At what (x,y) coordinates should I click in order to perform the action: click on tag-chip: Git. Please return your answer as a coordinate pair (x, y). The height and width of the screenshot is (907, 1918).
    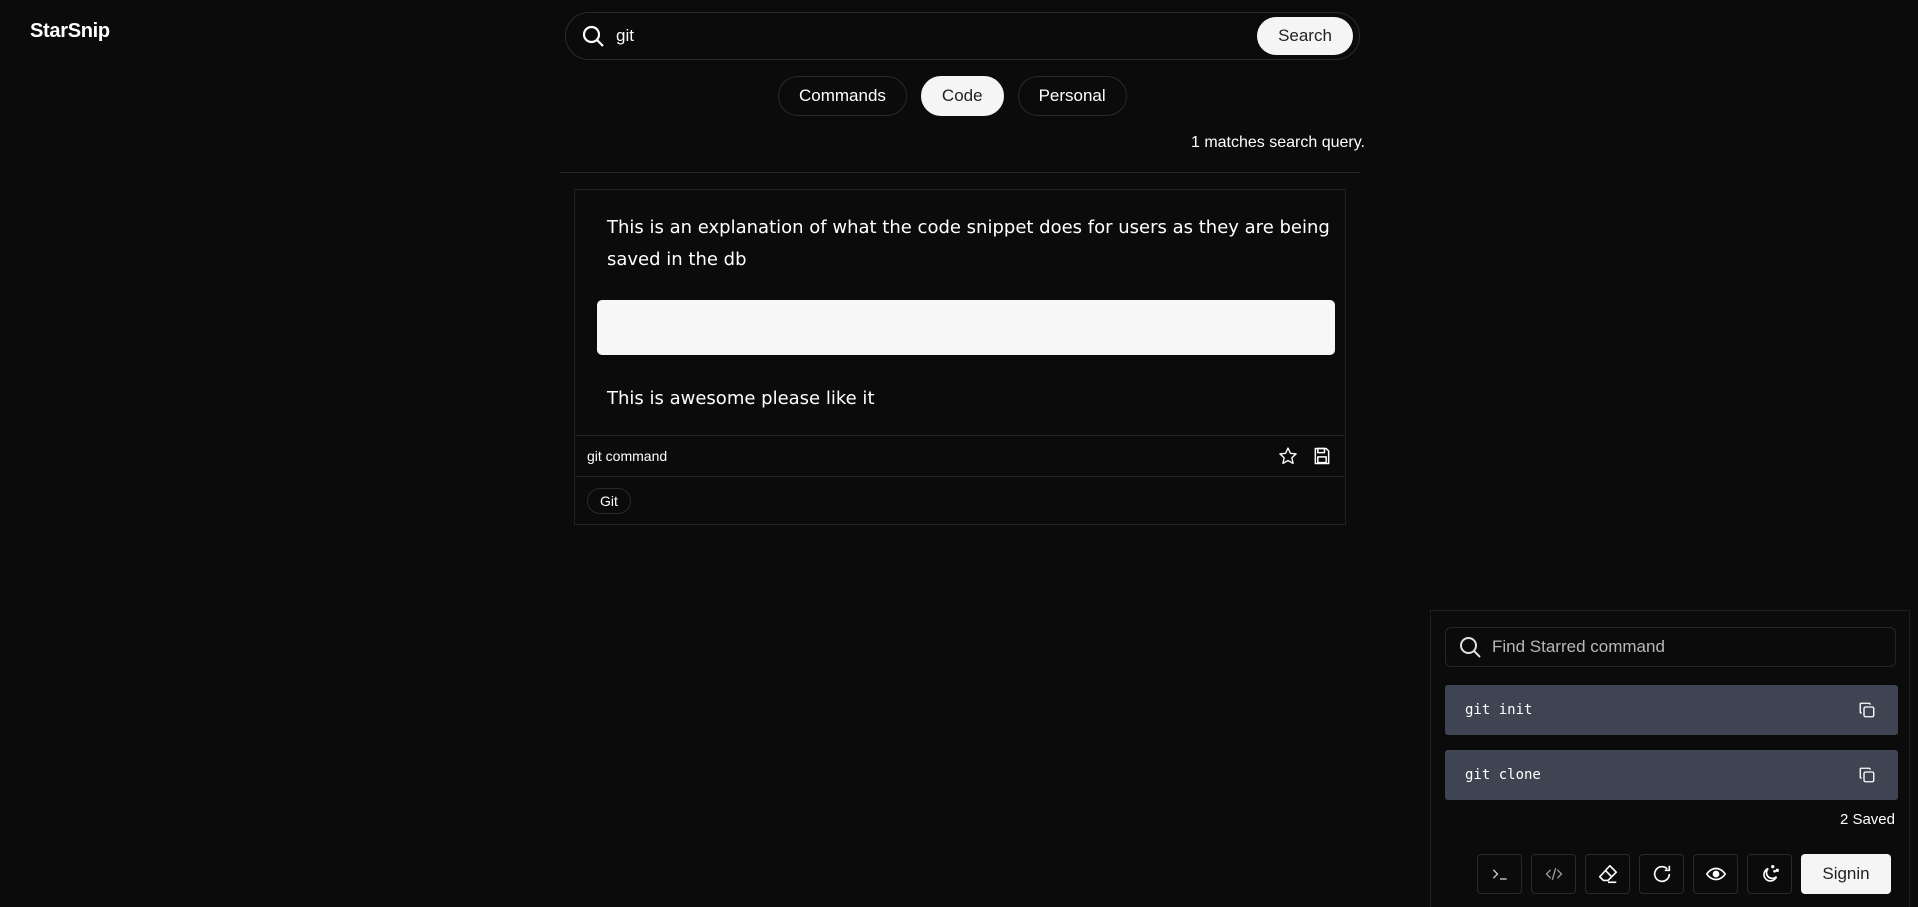
    Looking at the image, I should click on (609, 501).